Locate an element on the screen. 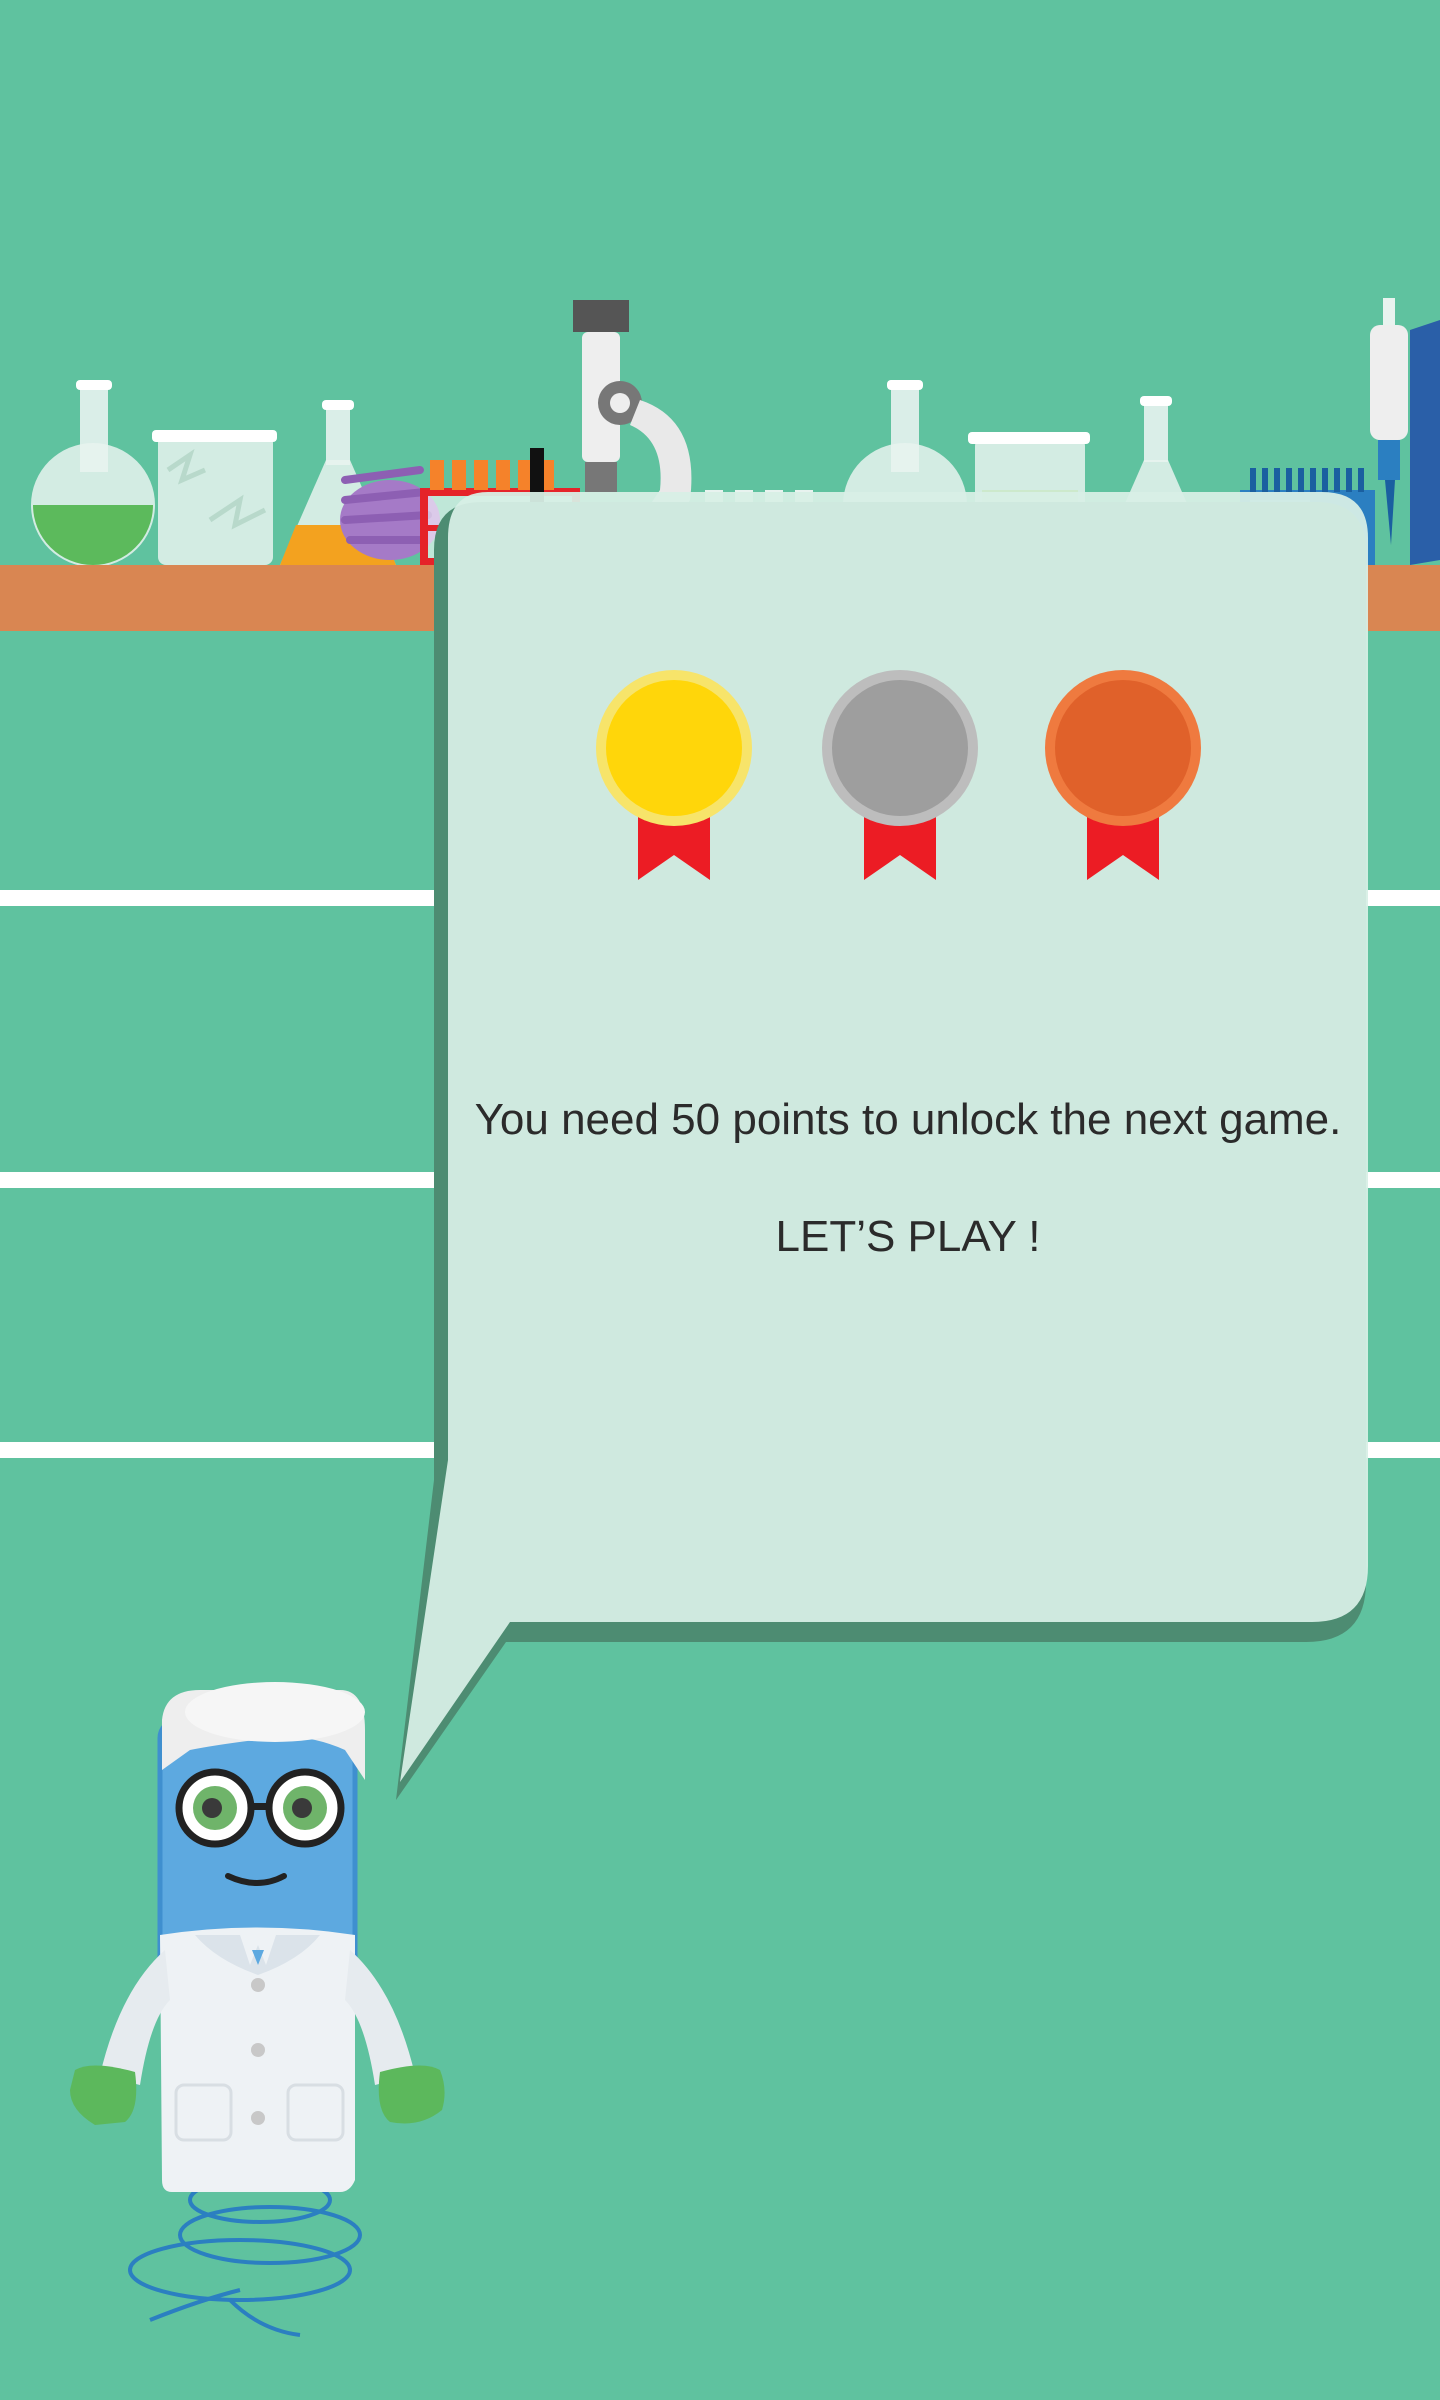  medals is located at coordinates (898, 775).